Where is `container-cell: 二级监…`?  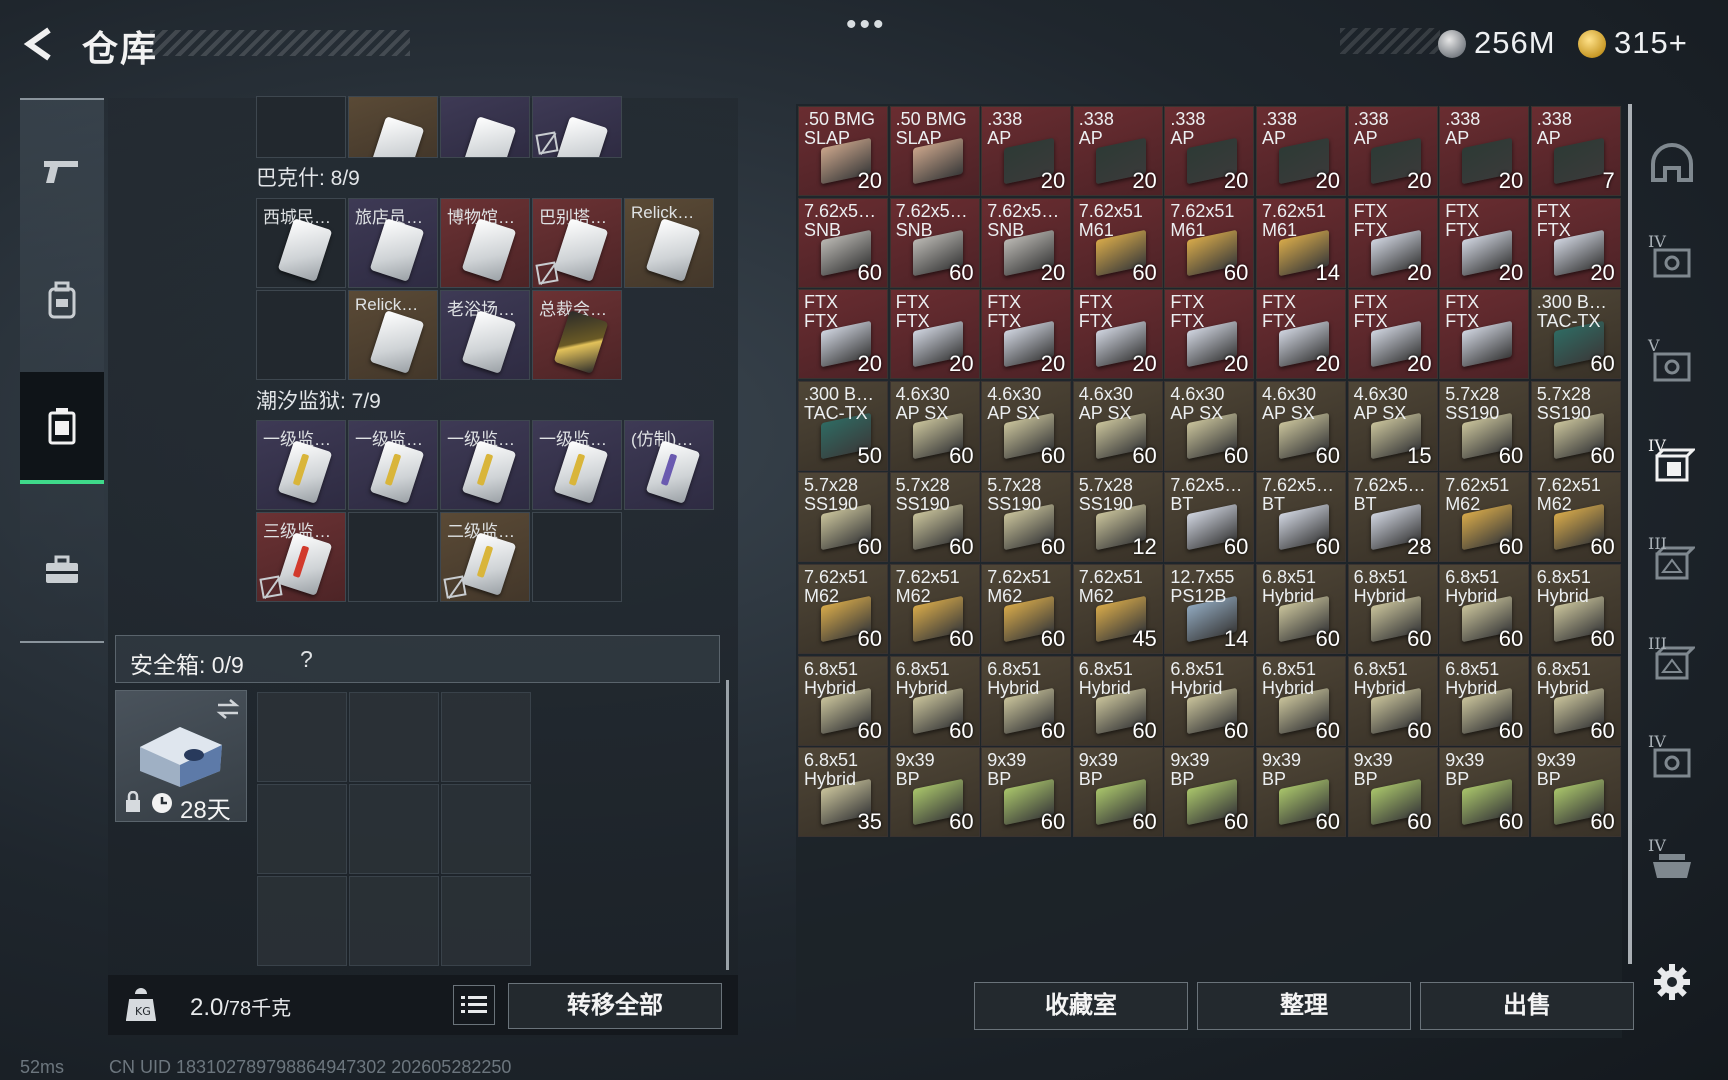
container-cell: 二级监… is located at coordinates (485, 557).